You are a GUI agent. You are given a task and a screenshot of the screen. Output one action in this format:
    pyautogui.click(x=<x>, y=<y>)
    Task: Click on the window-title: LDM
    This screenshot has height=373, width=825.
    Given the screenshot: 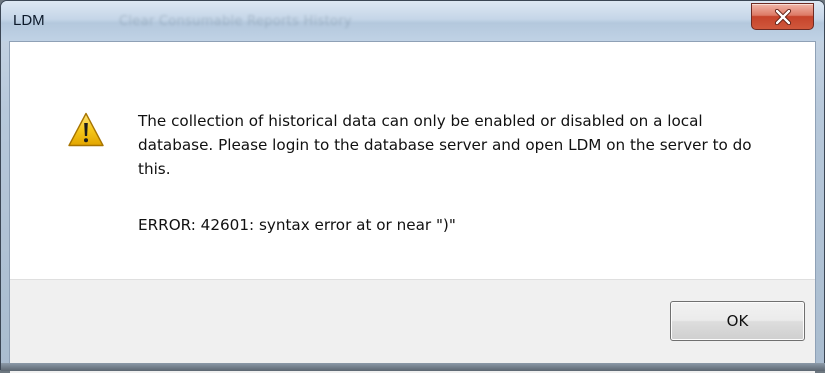 What is the action you would take?
    pyautogui.click(x=29, y=20)
    